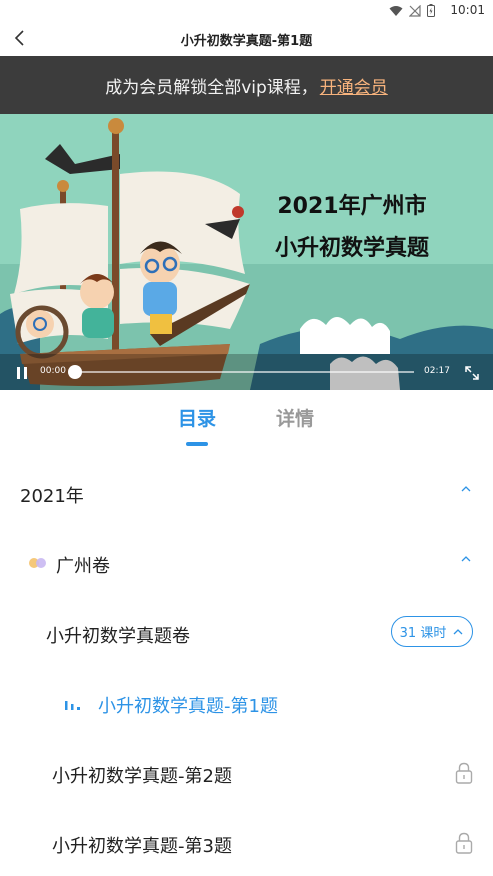 The width and height of the screenshot is (493, 876). What do you see at coordinates (246, 773) in the screenshot?
I see `lesson-item-2: 小升初数学真题-第2题` at bounding box center [246, 773].